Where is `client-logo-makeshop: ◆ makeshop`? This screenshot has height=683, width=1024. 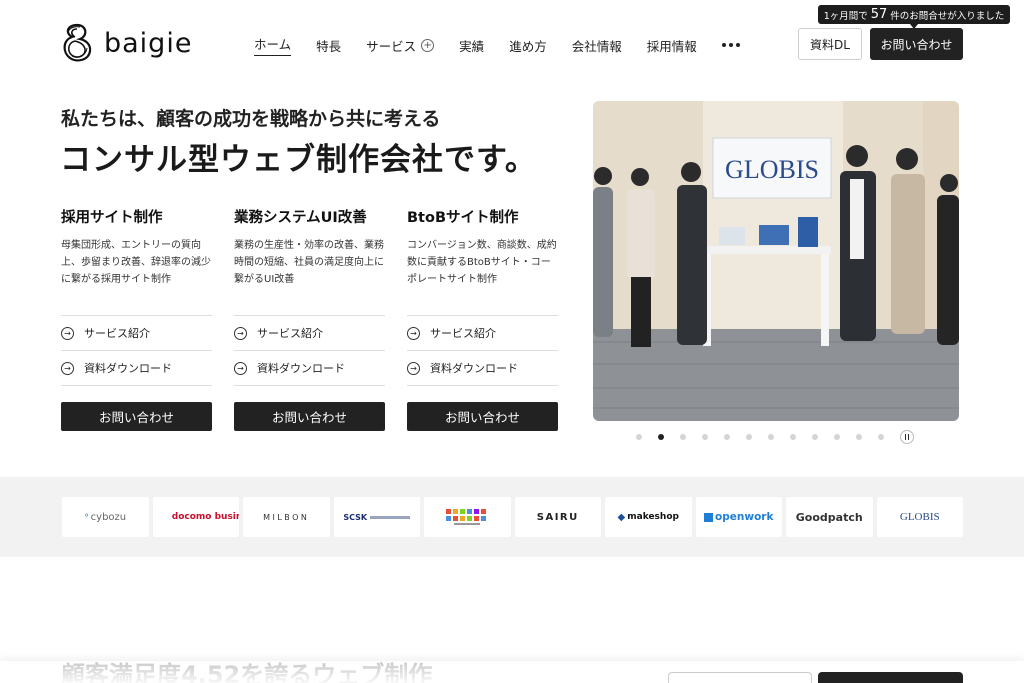
client-logo-makeshop: ◆ makeshop is located at coordinates (648, 517).